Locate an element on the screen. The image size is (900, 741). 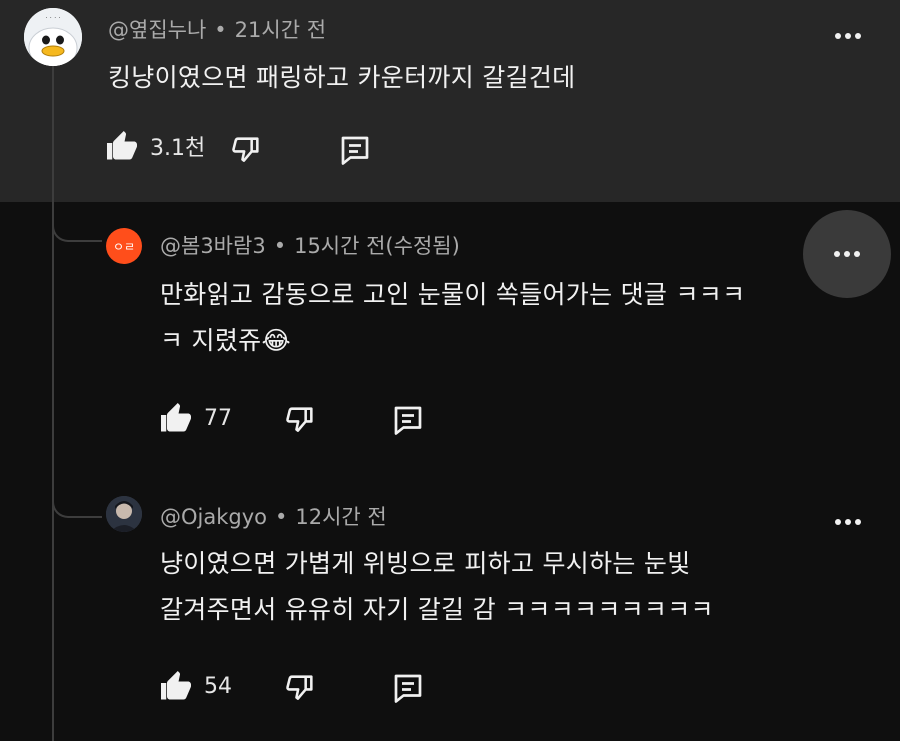
author-name: @봄3바람3 is located at coordinates (213, 246).